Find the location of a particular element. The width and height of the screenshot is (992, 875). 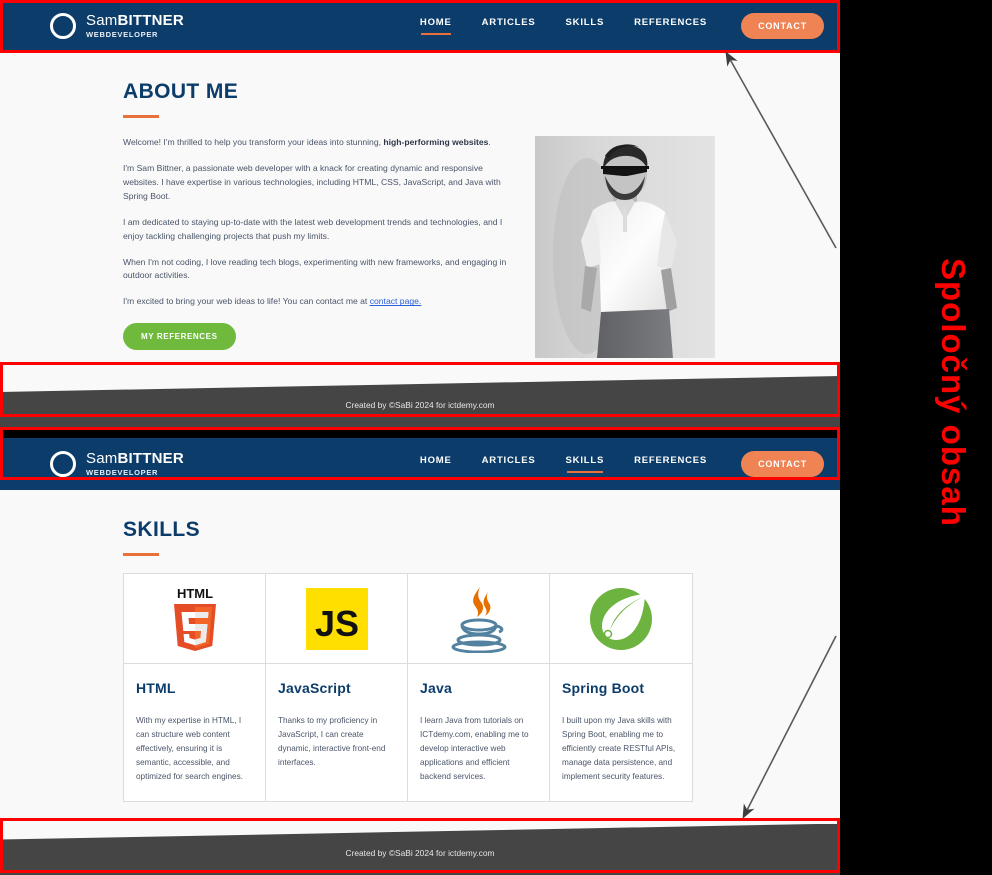

html5-logo-icon: HTML is located at coordinates (194, 619).